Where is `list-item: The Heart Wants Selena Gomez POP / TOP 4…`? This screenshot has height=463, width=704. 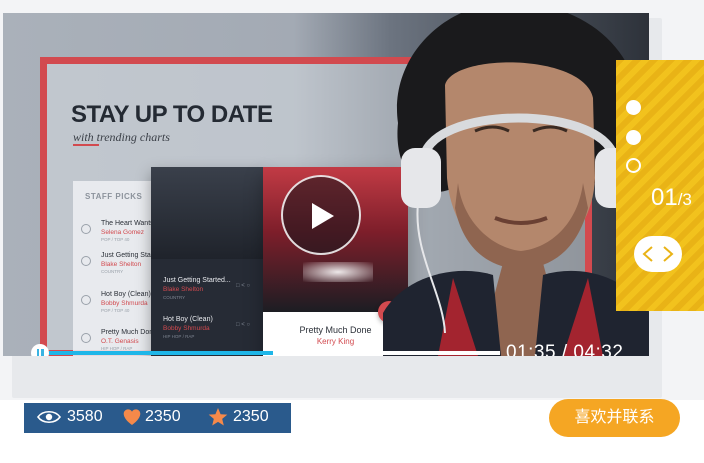 list-item: The Heart Wants Selena Gomez POP / TOP 4… is located at coordinates (118, 231).